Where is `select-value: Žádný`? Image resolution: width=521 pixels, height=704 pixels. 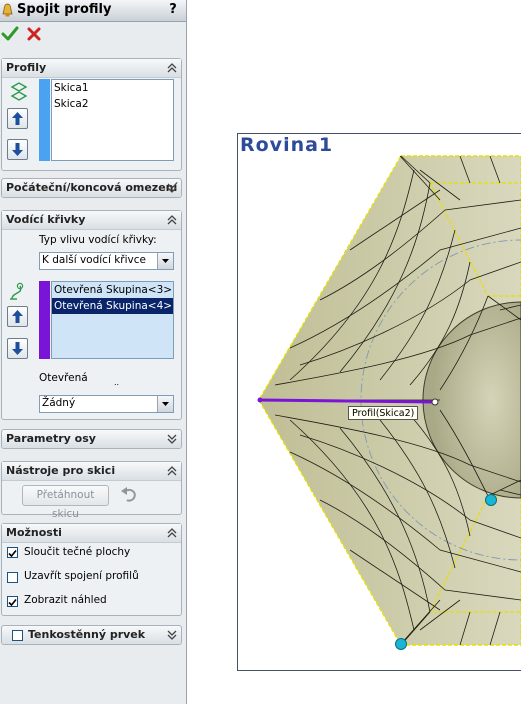 select-value: Žádný is located at coordinates (59, 403).